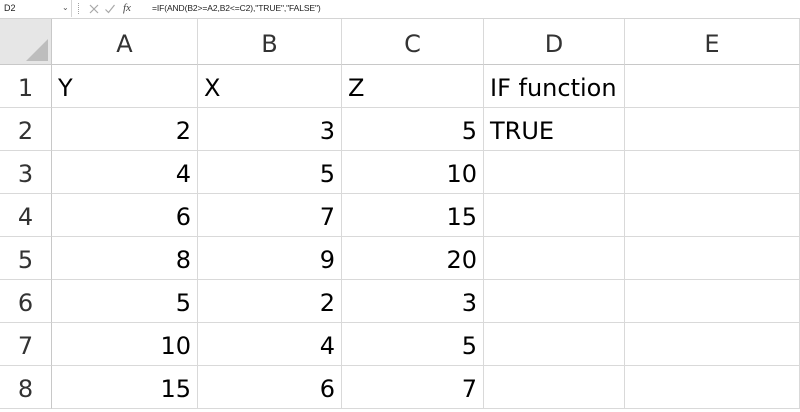 This screenshot has width=800, height=412. What do you see at coordinates (26, 215) in the screenshot?
I see `row-header: 4` at bounding box center [26, 215].